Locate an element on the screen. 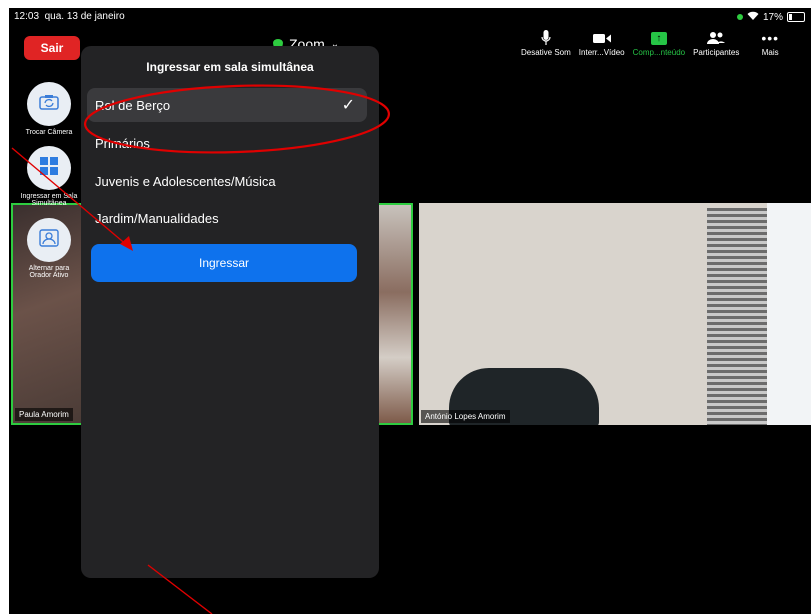  active-speaker-button is located at coordinates (49, 240).